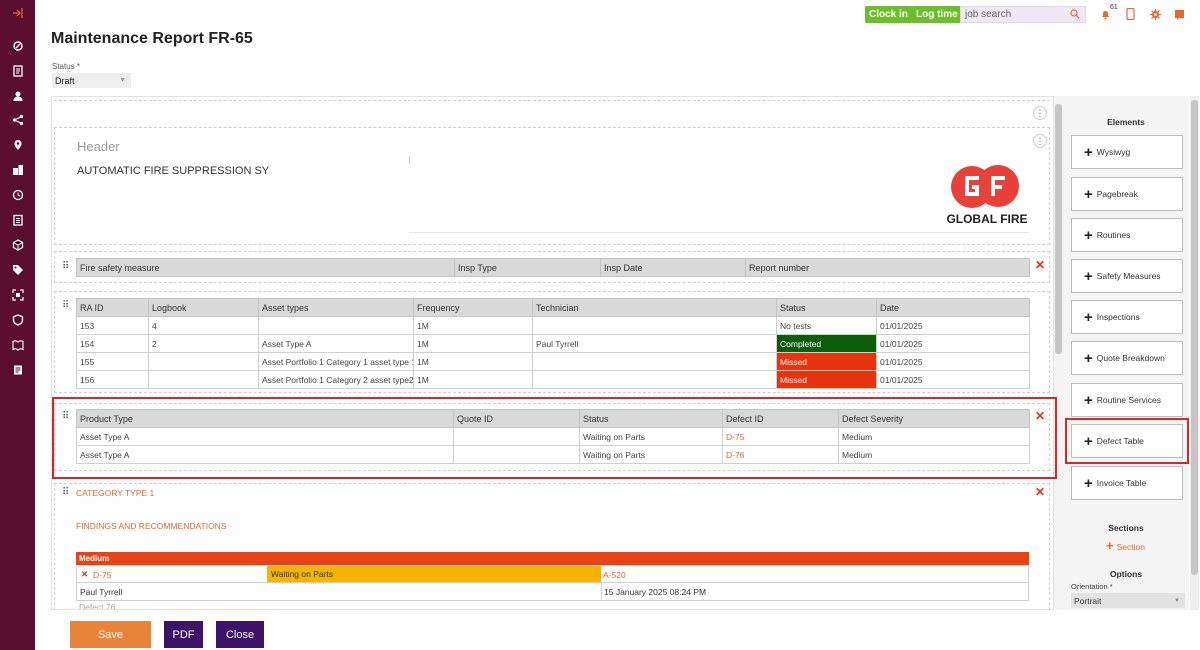 The height and width of the screenshot is (650, 1200). What do you see at coordinates (826, 379) in the screenshot?
I see `status-cell-missed: Missed` at bounding box center [826, 379].